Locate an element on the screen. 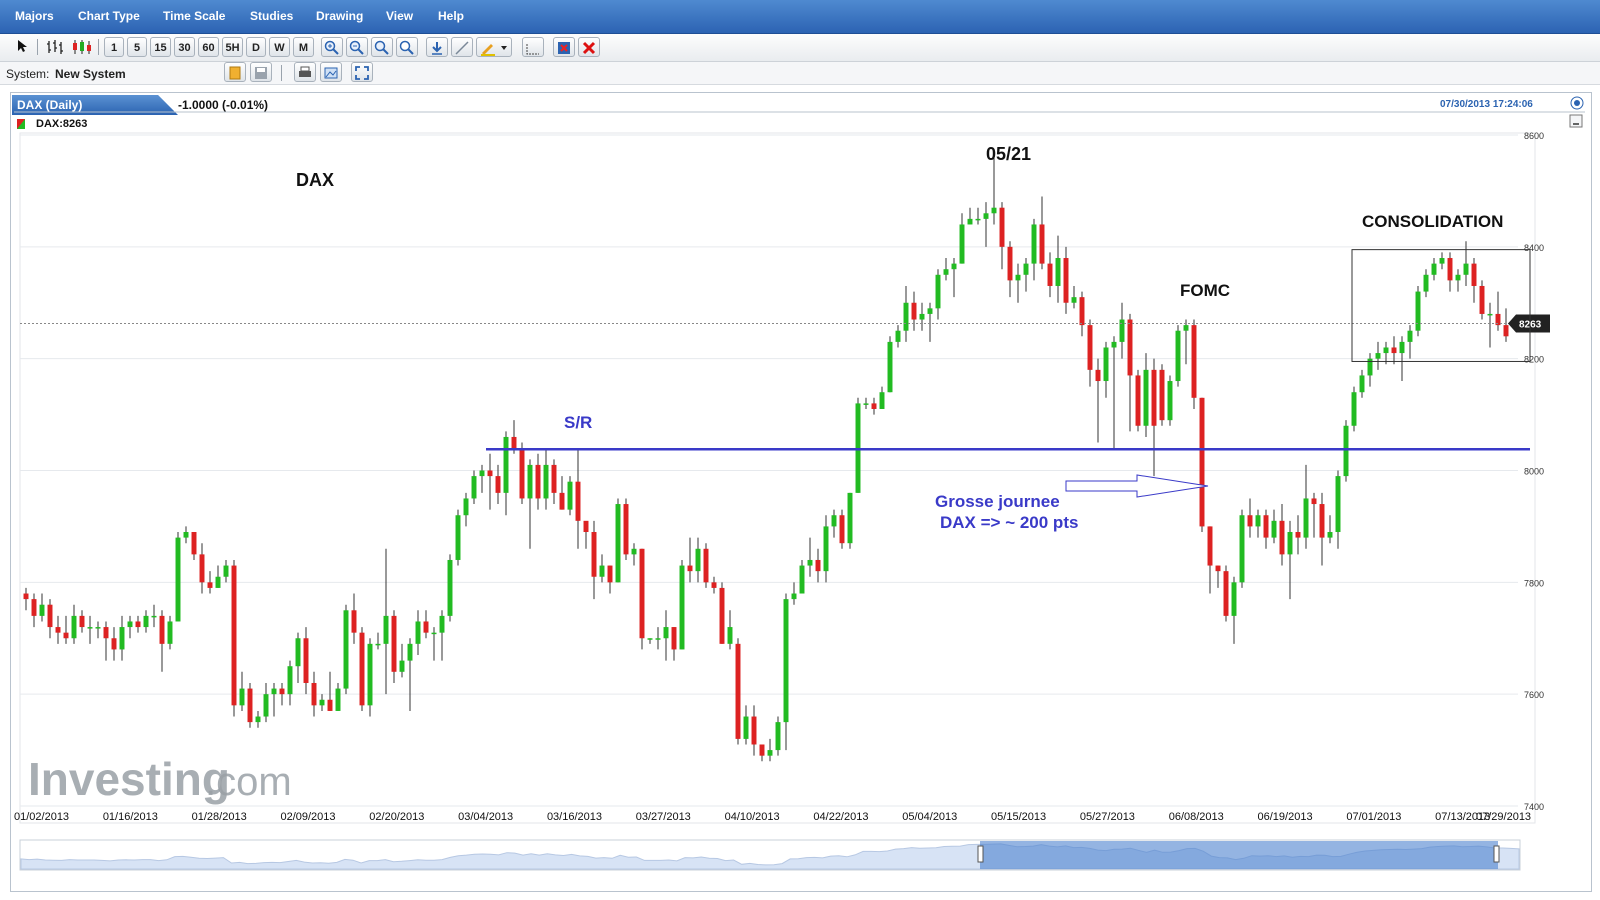 The image size is (1600, 900). minimize-icon is located at coordinates (1576, 121).